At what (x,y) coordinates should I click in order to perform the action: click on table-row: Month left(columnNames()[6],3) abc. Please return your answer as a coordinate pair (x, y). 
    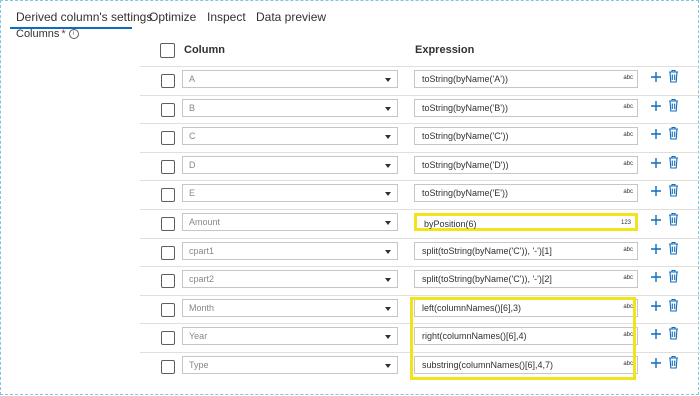
    Looking at the image, I should click on (420, 309).